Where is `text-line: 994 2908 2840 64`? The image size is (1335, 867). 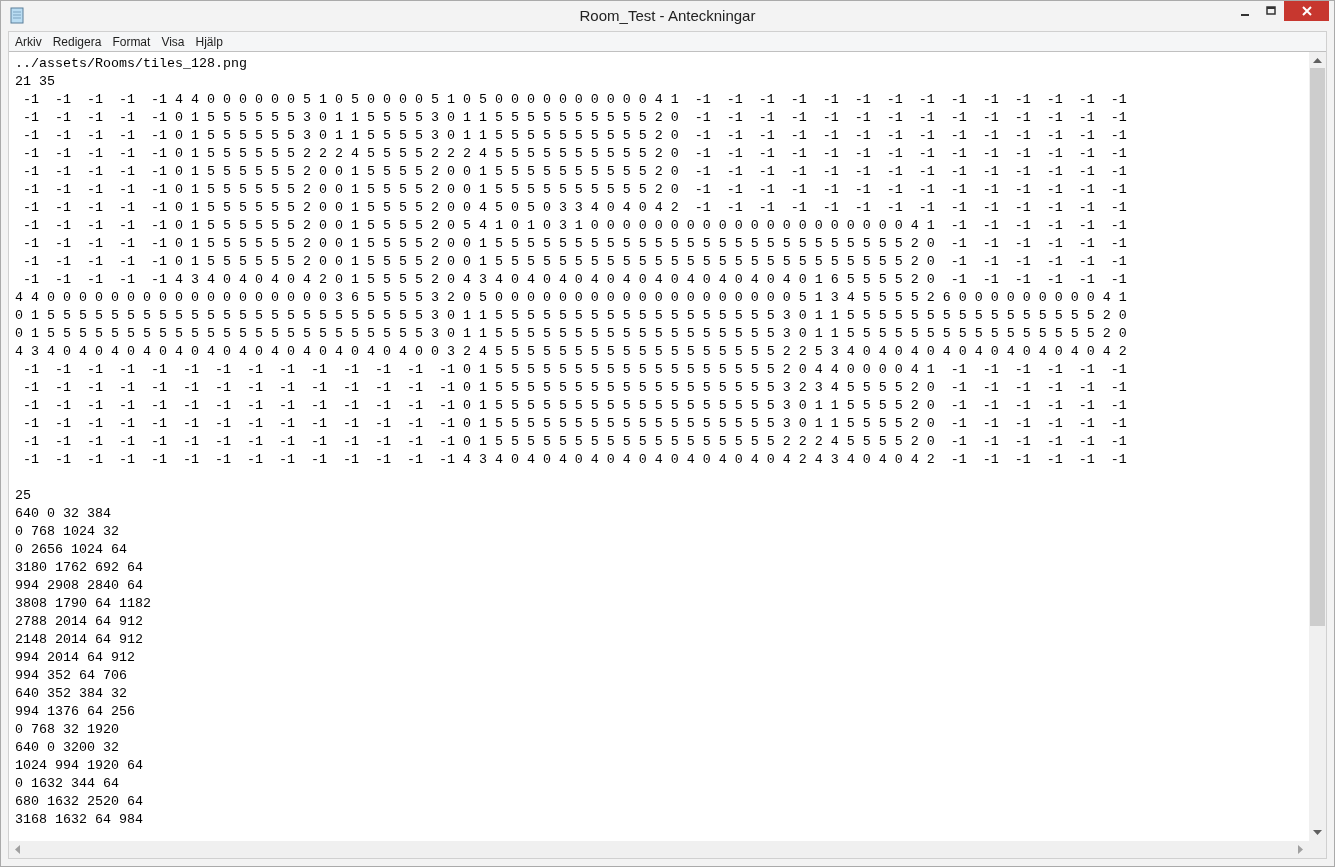
text-line: 994 2908 2840 64 is located at coordinates (79, 586).